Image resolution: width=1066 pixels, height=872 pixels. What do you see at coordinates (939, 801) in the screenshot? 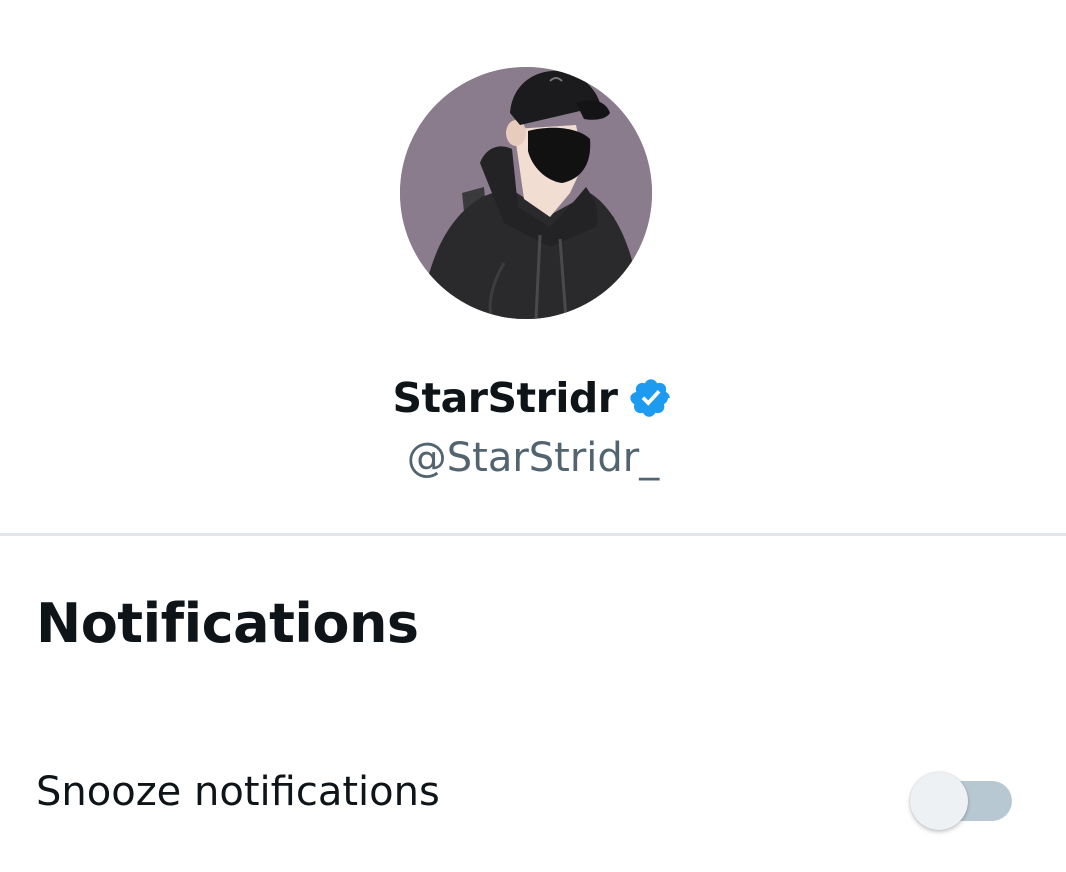
I see `toggle-thumb` at bounding box center [939, 801].